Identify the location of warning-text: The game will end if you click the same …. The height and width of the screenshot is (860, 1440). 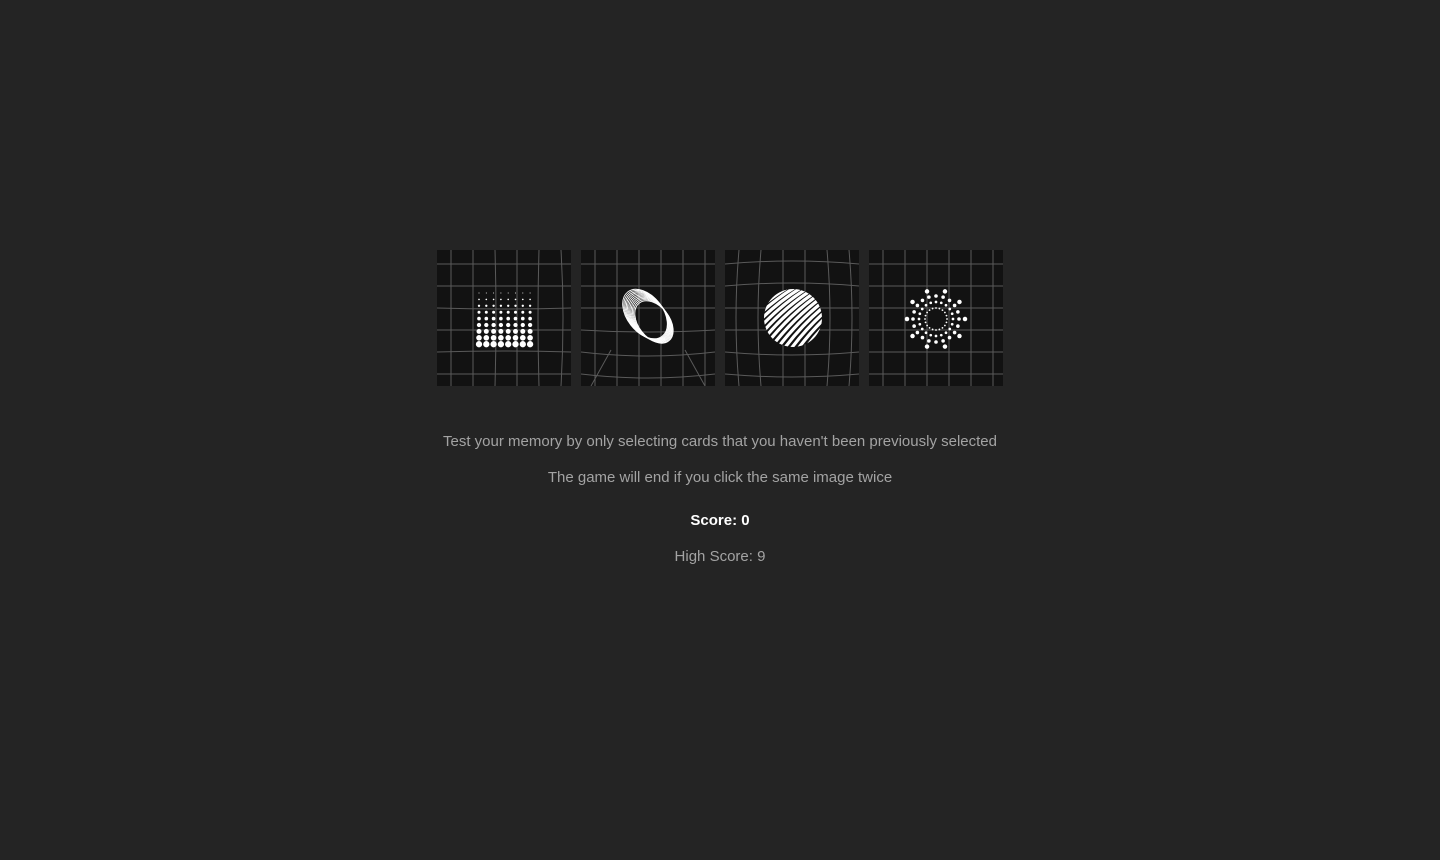
(720, 477).